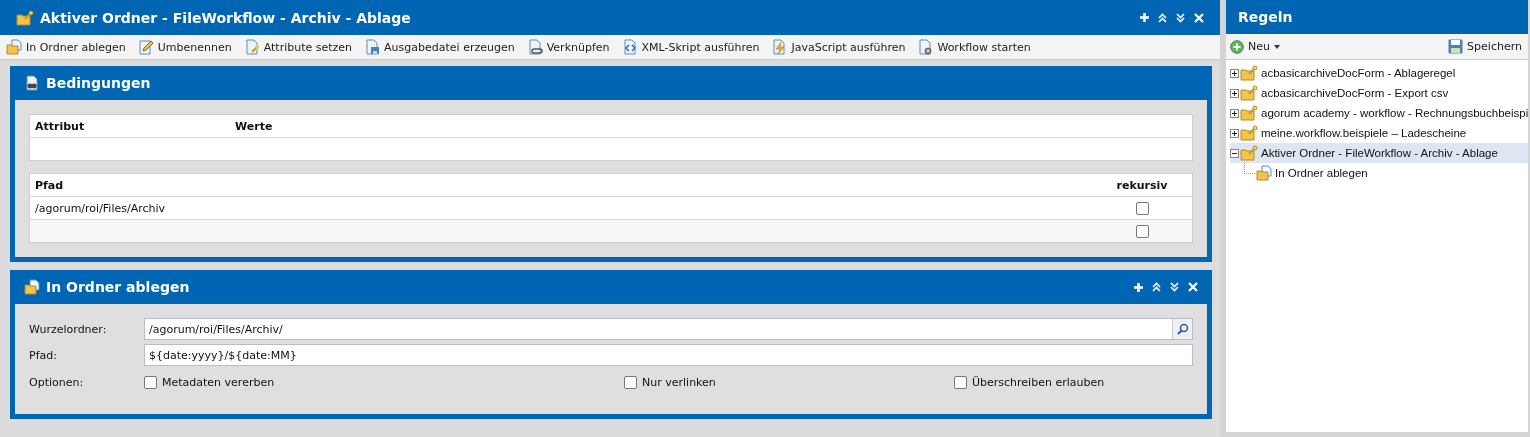 This screenshot has width=1530, height=437. What do you see at coordinates (668, 329) in the screenshot?
I see `input-field: /agorum/roi/Files/Archiv/` at bounding box center [668, 329].